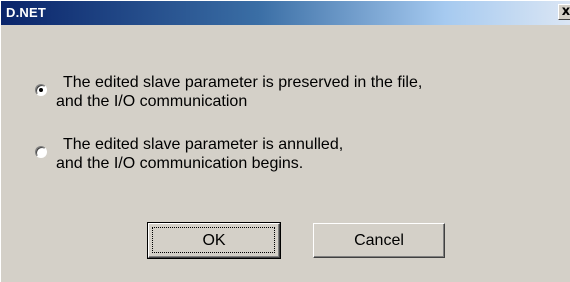 This screenshot has width=570, height=282. Describe the element at coordinates (41, 152) in the screenshot. I see `radio-annul` at that location.